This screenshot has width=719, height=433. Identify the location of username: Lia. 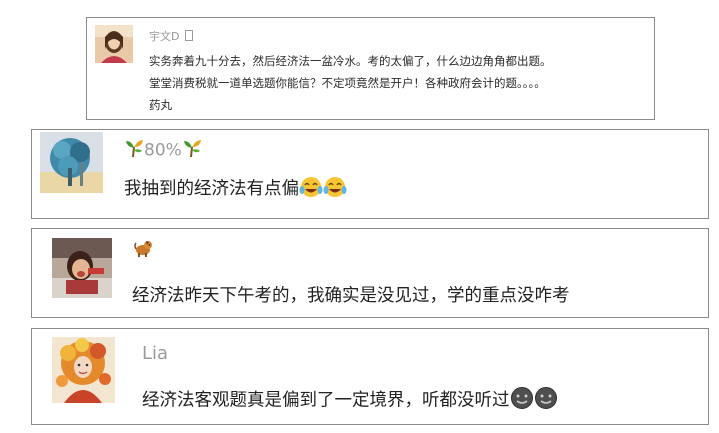
(155, 353).